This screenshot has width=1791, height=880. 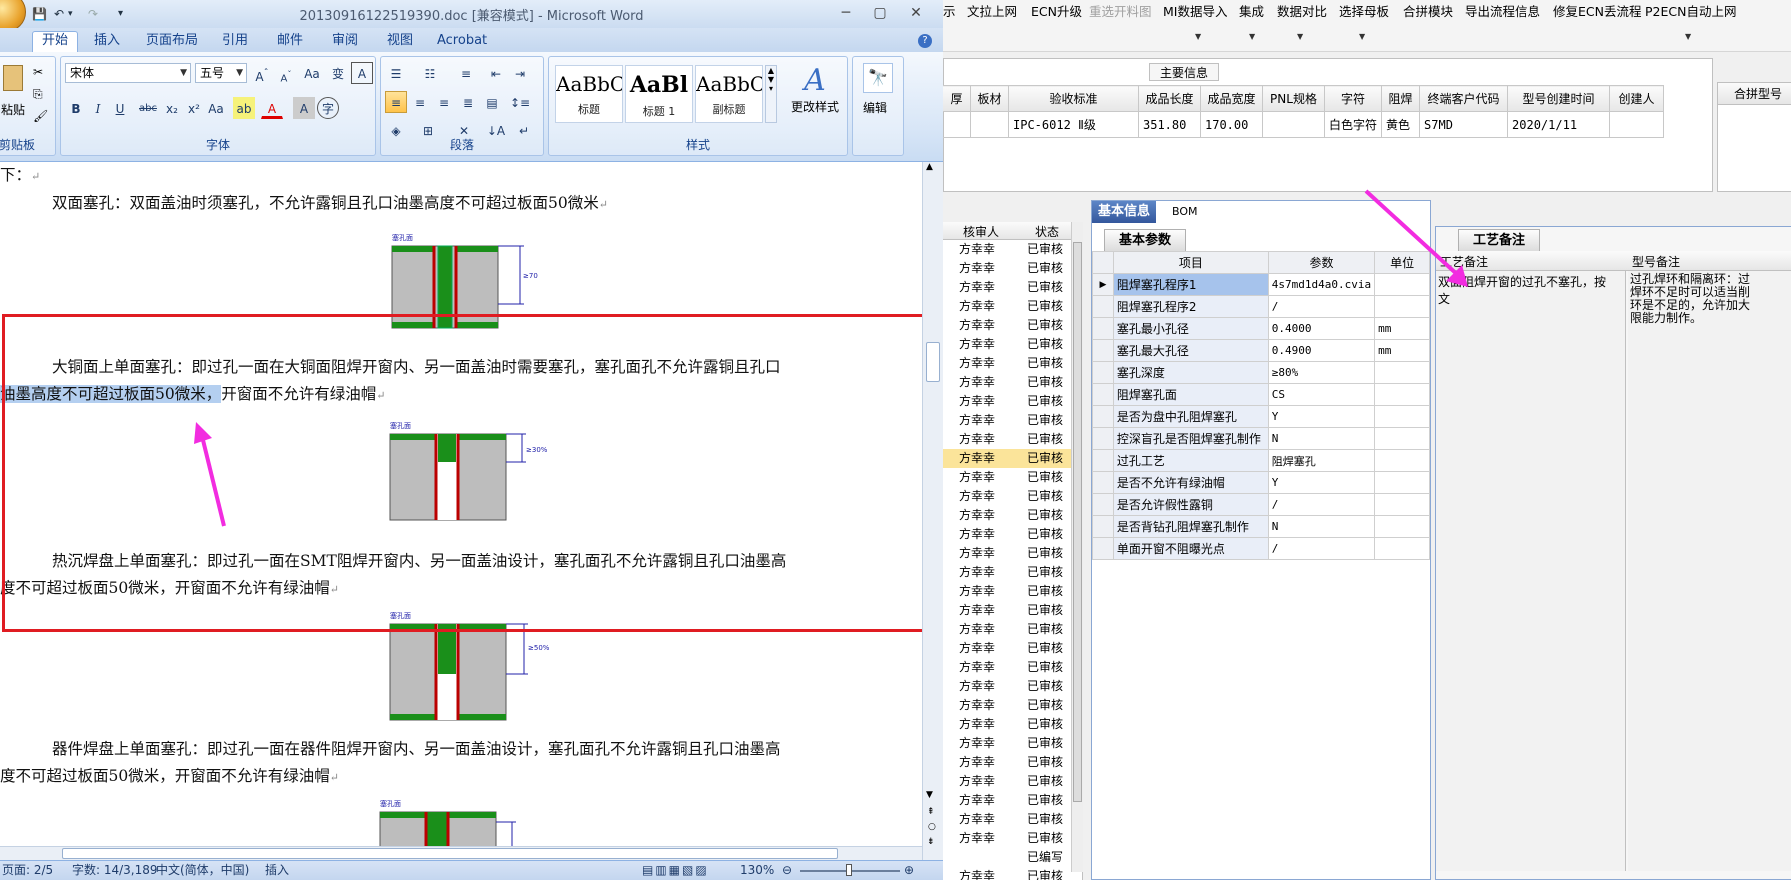 I want to click on decrease-indent-icon: ⇤, so click(x=496, y=73).